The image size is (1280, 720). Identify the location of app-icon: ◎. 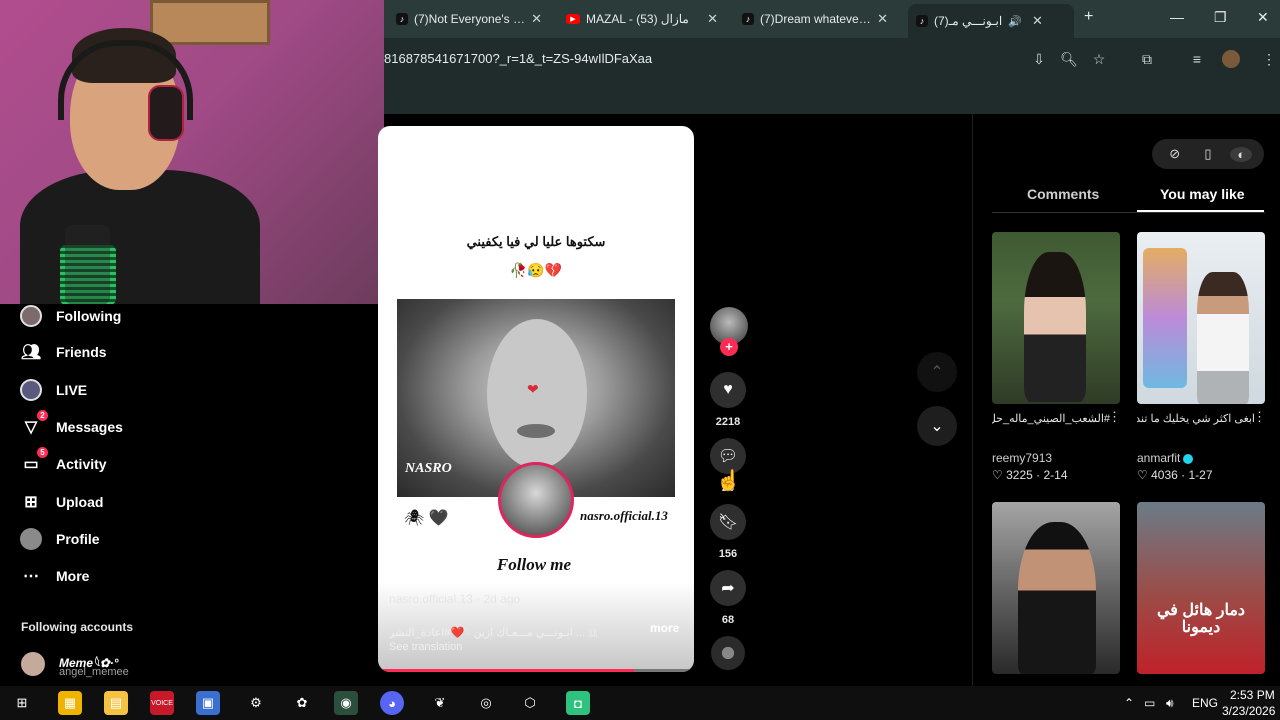
(486, 703).